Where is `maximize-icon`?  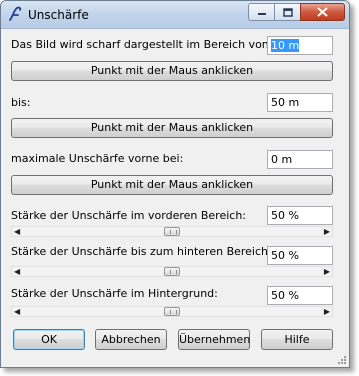 maximize-icon is located at coordinates (287, 12).